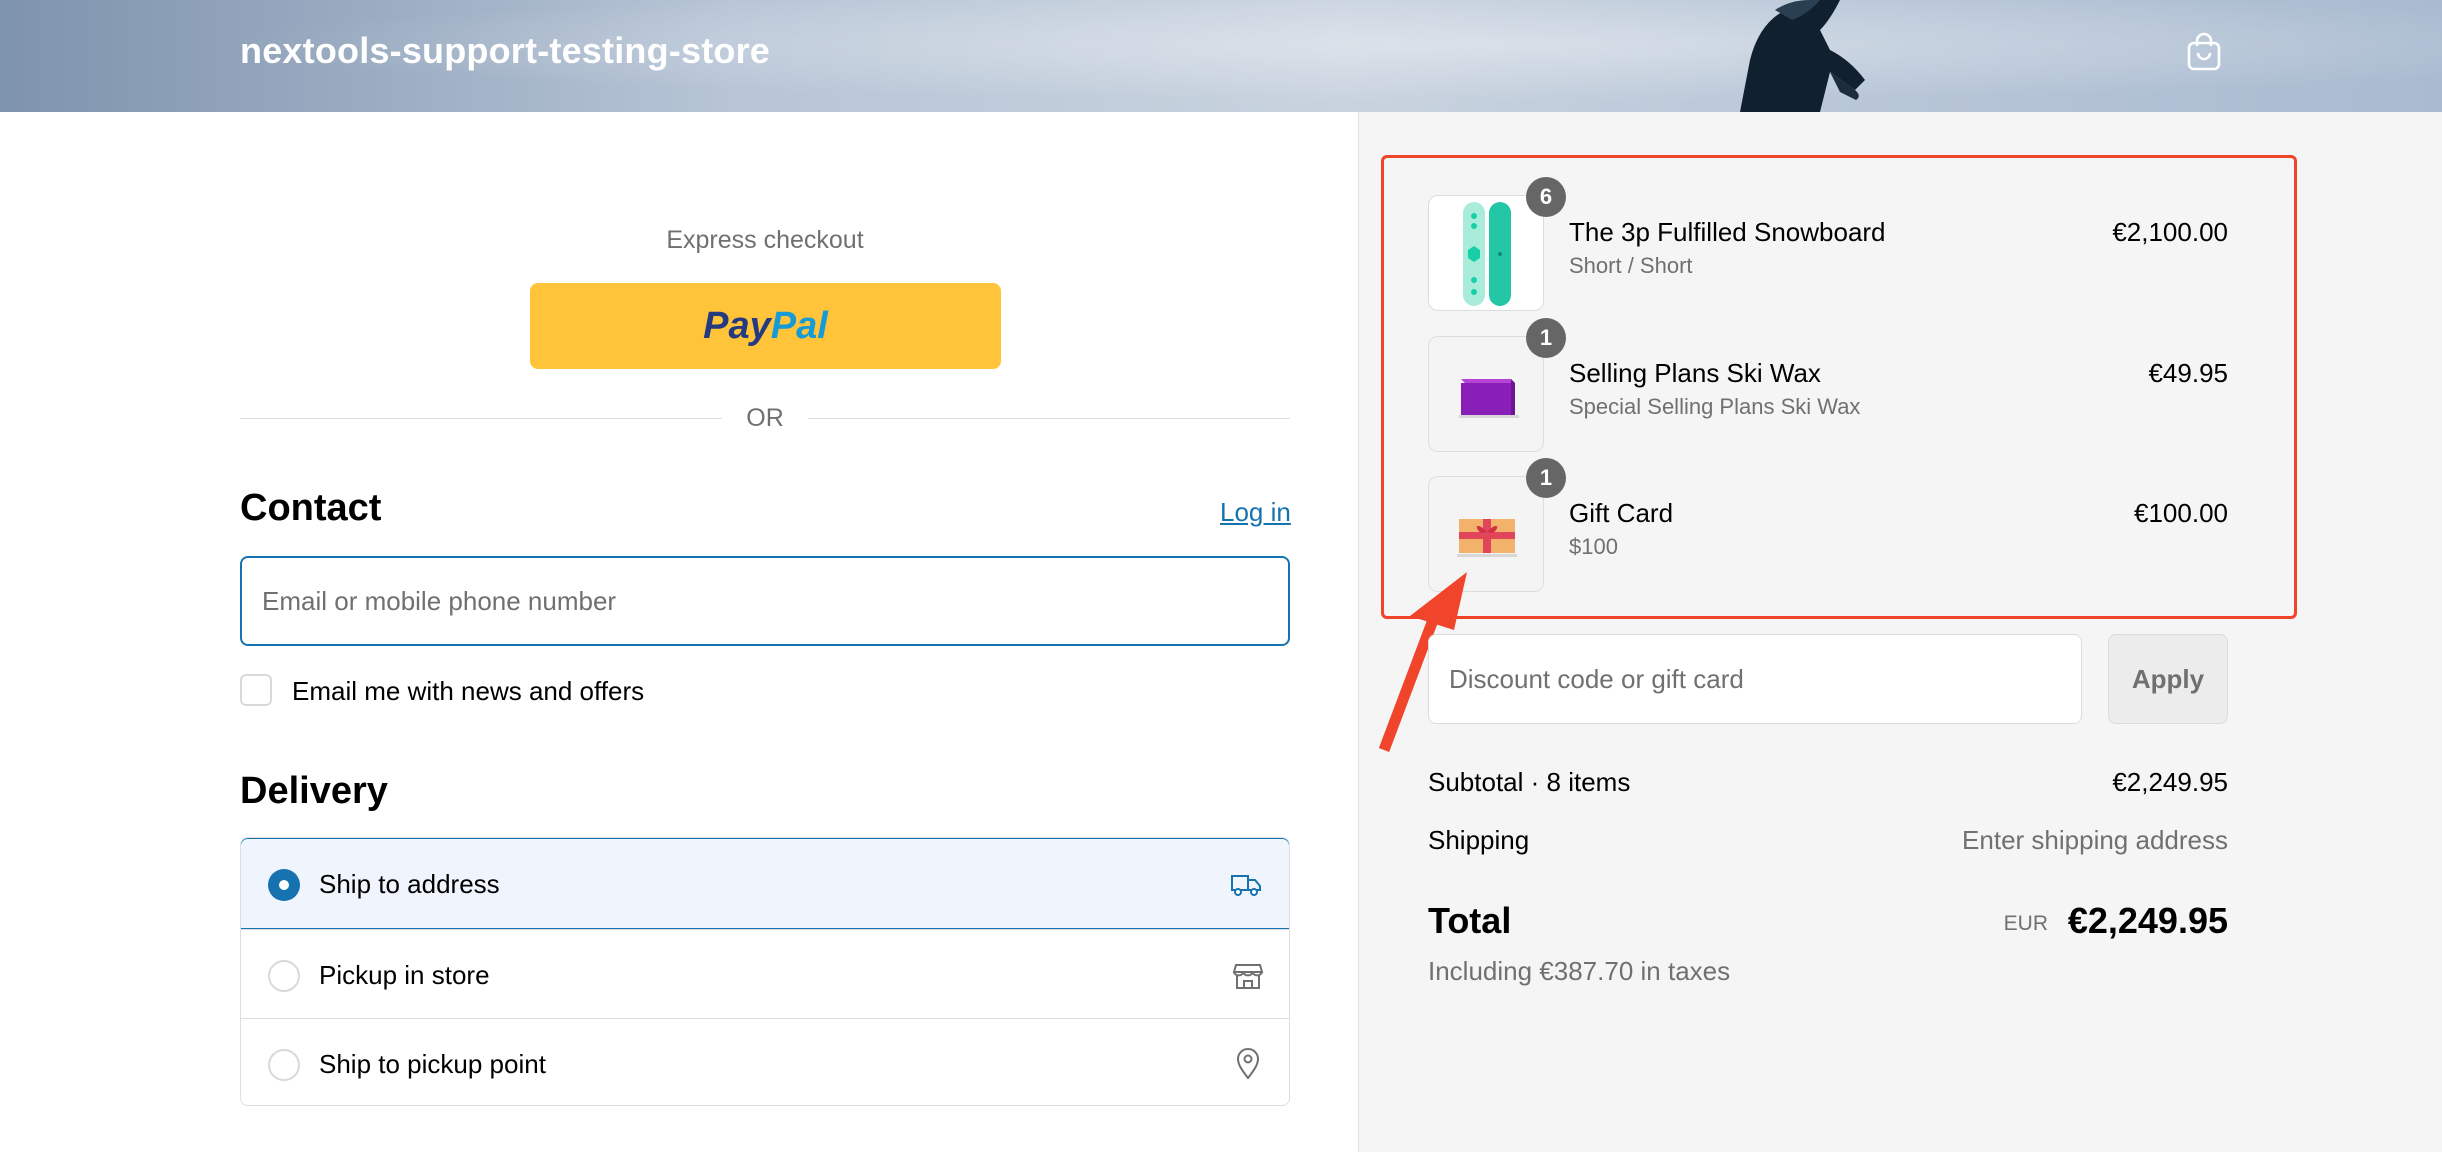  What do you see at coordinates (311, 508) in the screenshot?
I see `contact-title: Contact` at bounding box center [311, 508].